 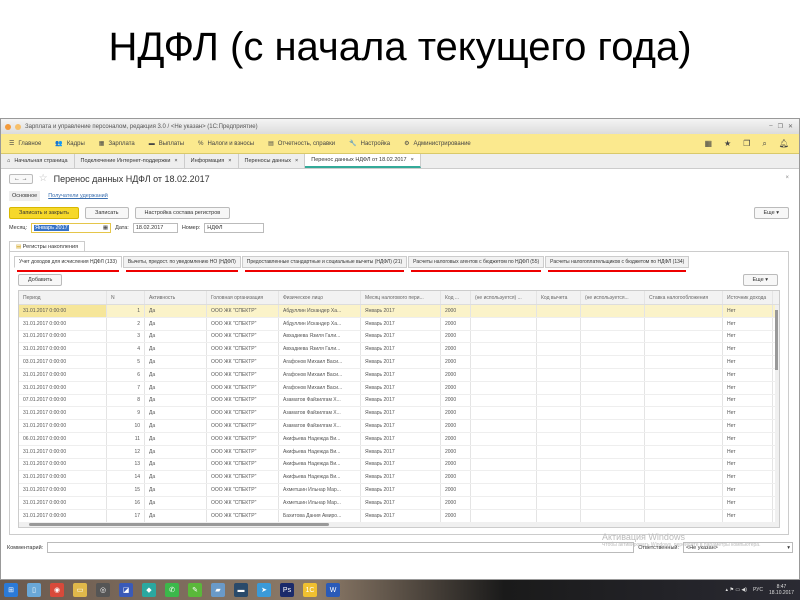 What do you see at coordinates (218, 590) in the screenshot?
I see `taskbar-app-icon: ▰` at bounding box center [218, 590].